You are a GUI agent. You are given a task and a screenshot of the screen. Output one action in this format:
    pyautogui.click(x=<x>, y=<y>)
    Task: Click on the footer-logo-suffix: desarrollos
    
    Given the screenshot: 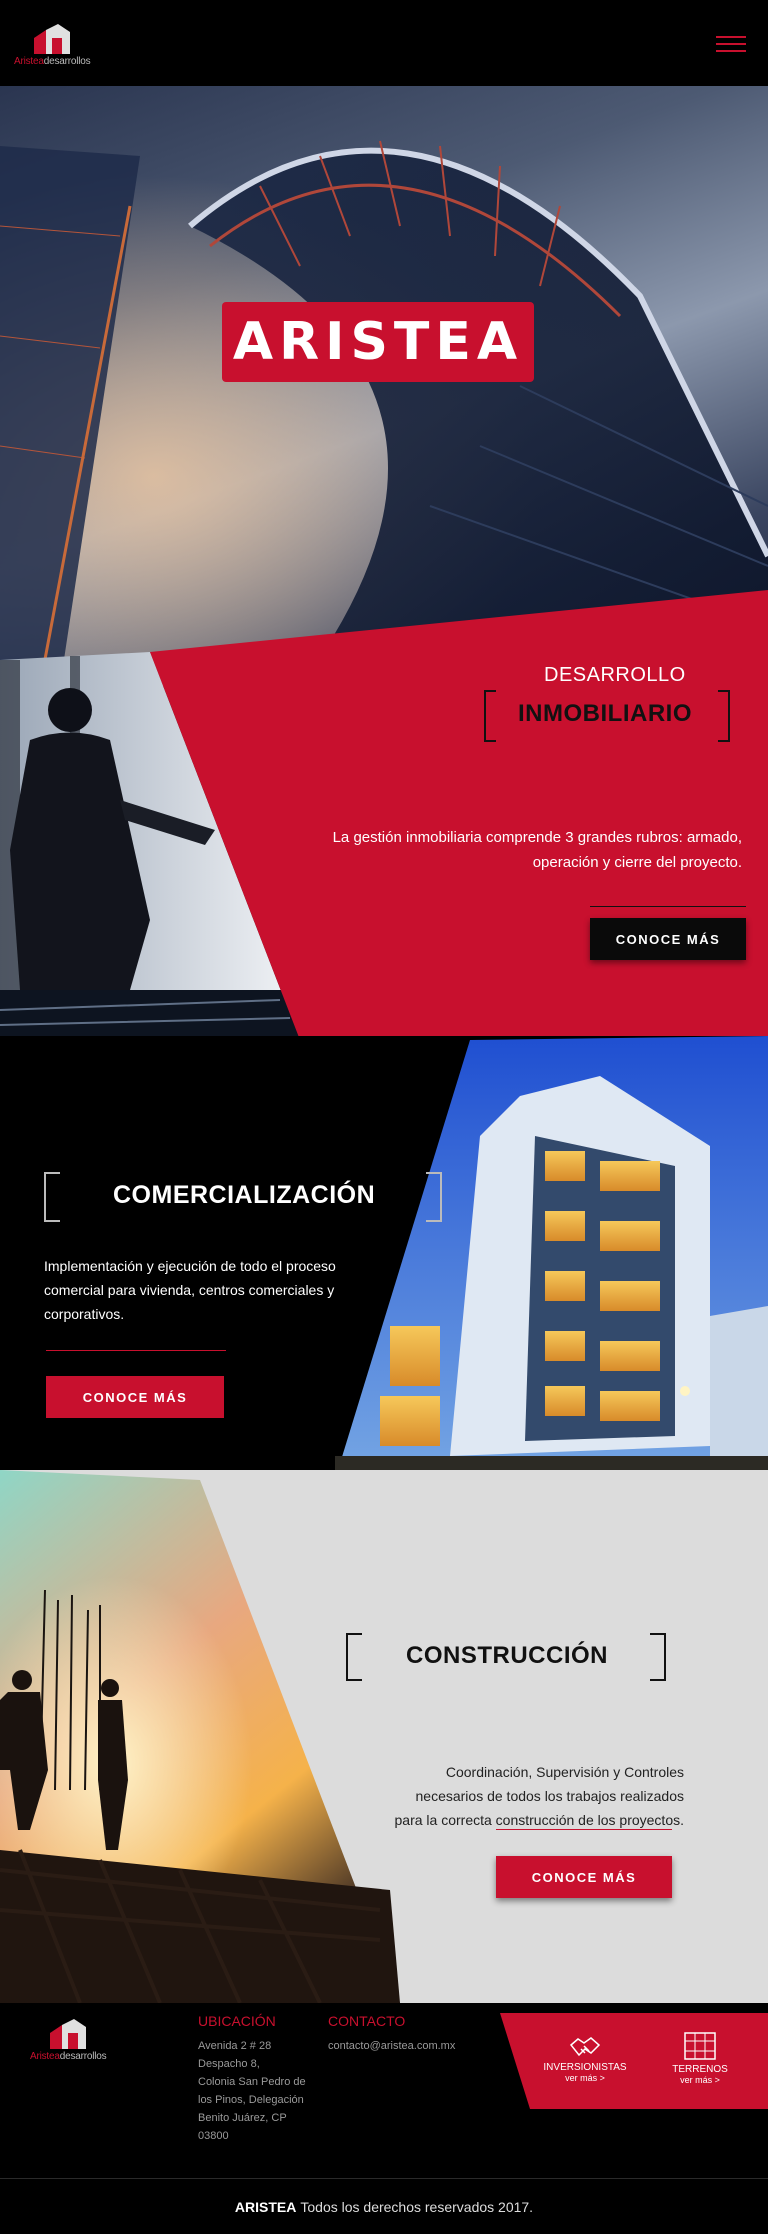 What is the action you would take?
    pyautogui.click(x=83, y=2056)
    